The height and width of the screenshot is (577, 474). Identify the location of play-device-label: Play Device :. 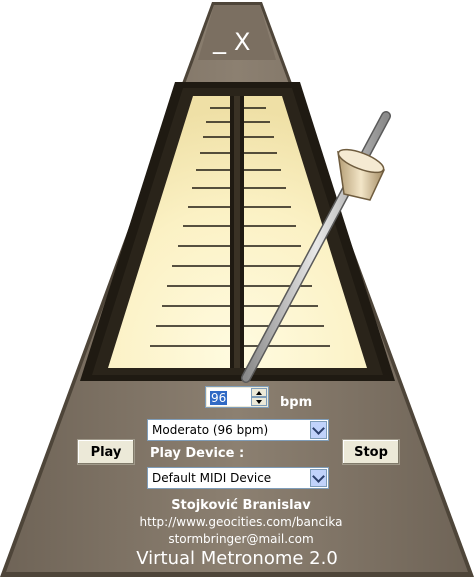
(197, 453).